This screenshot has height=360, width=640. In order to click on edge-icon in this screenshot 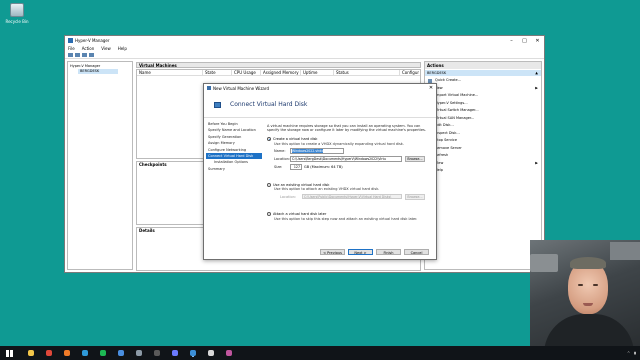, I will do `click(85, 353)`.